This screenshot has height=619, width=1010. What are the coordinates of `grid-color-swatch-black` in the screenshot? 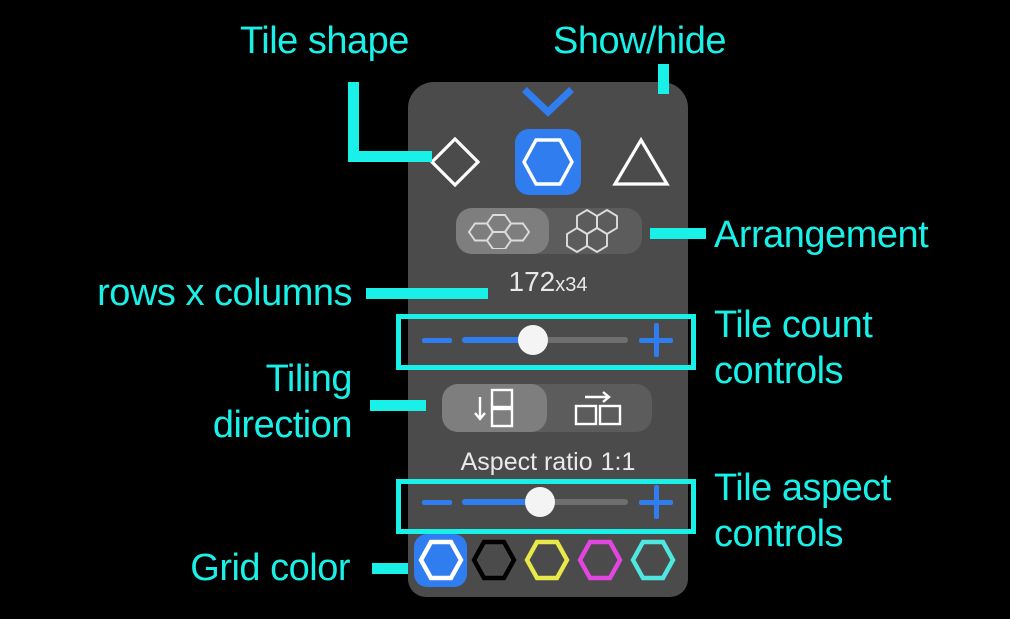 It's located at (493, 560).